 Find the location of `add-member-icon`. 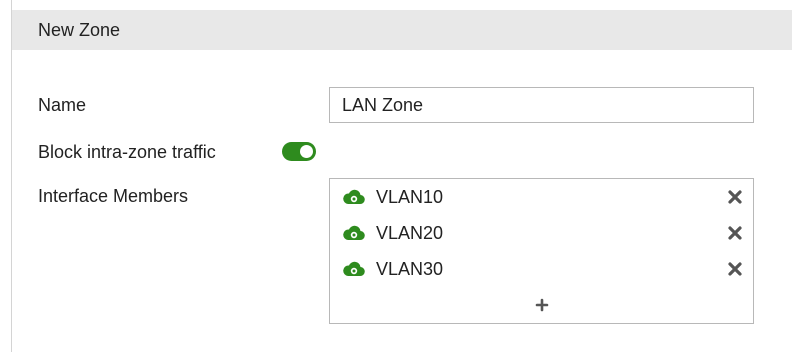

add-member-icon is located at coordinates (542, 305).